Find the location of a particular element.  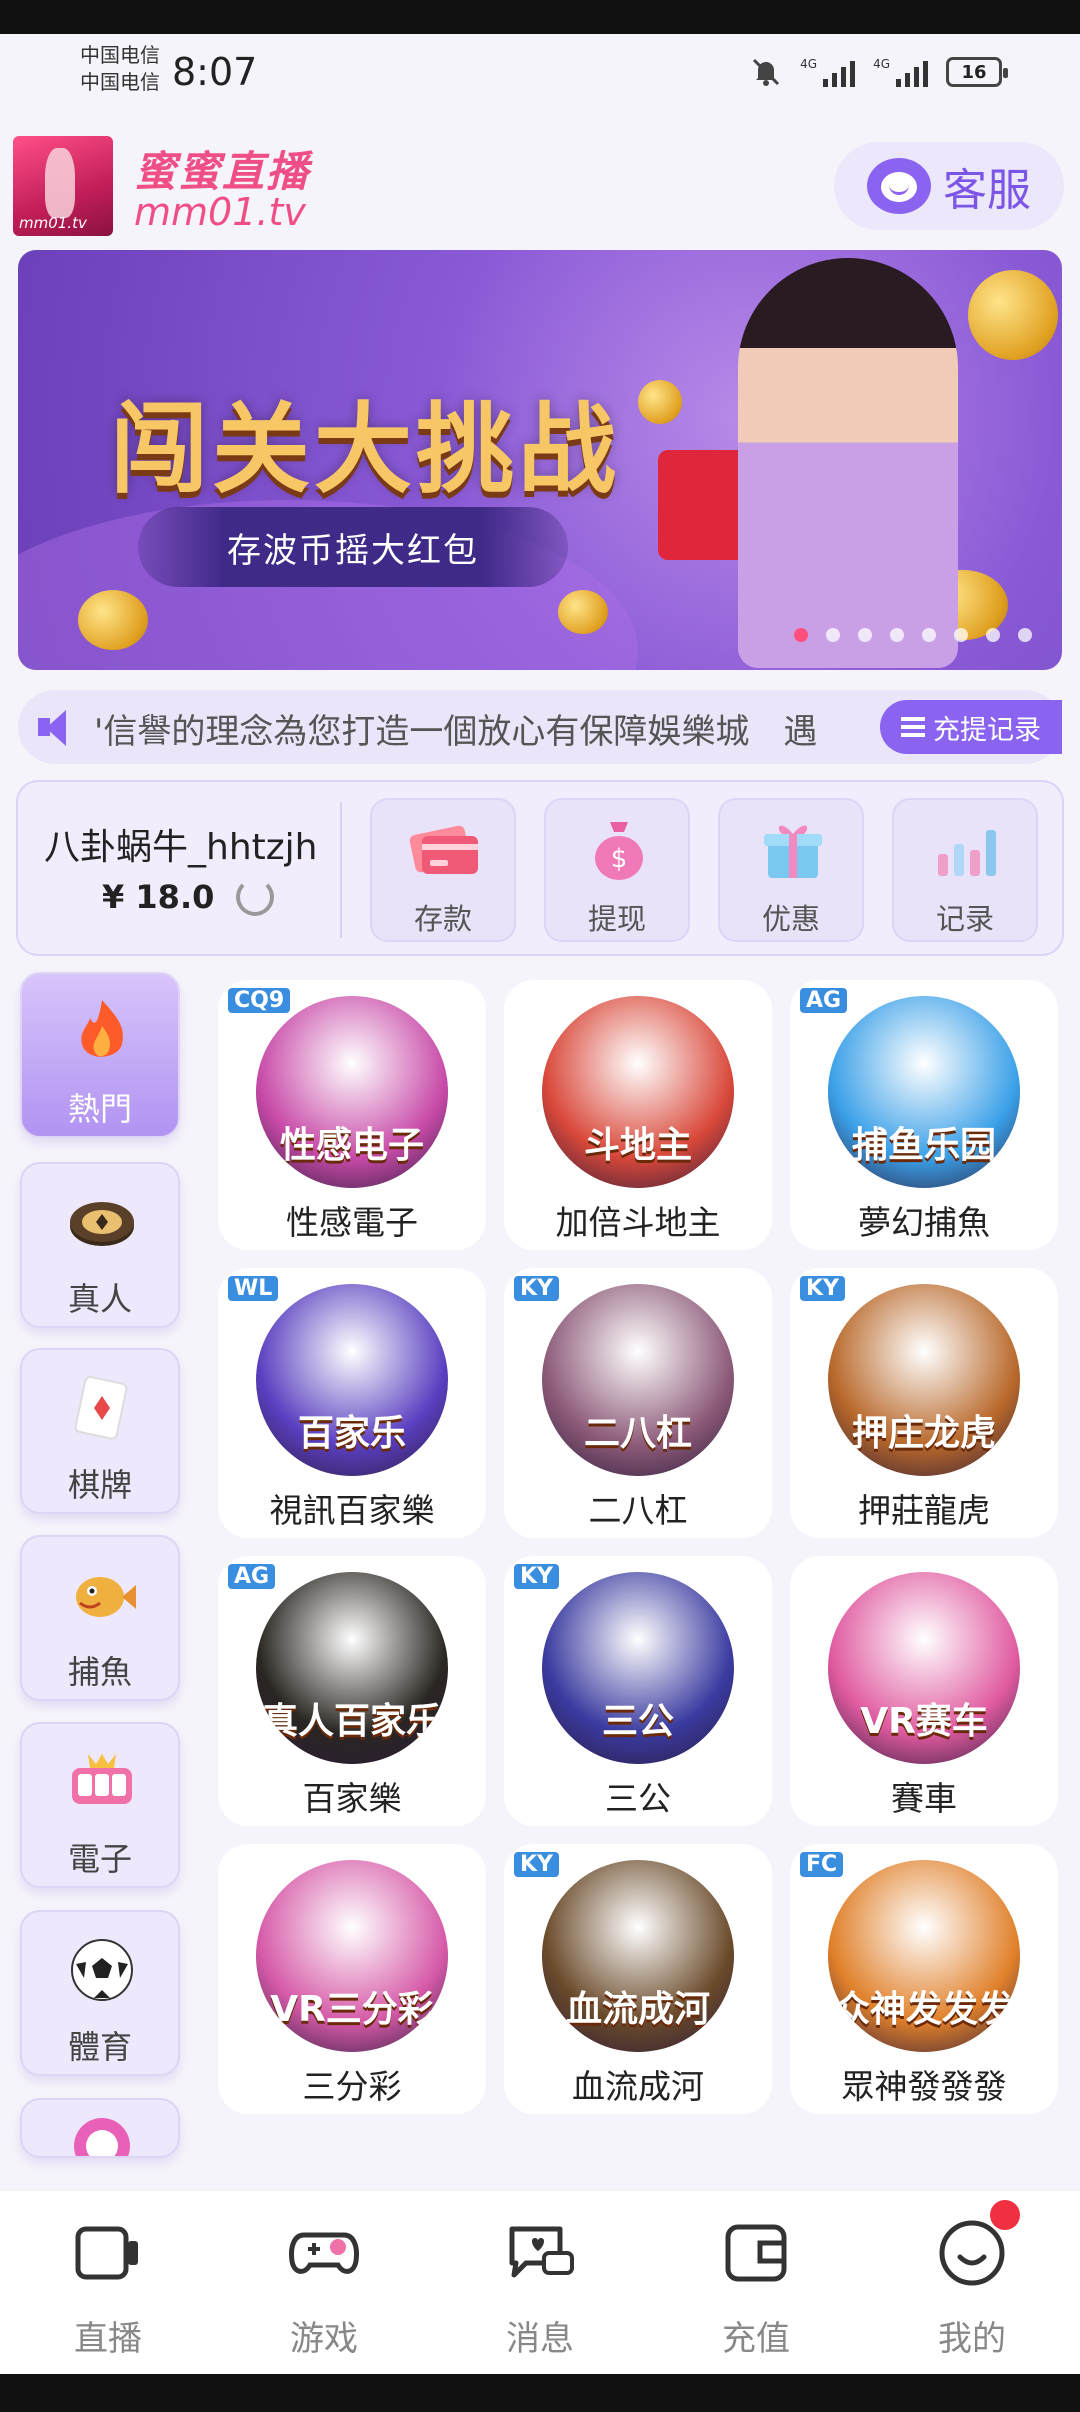

clock: 8:07 is located at coordinates (215, 72).